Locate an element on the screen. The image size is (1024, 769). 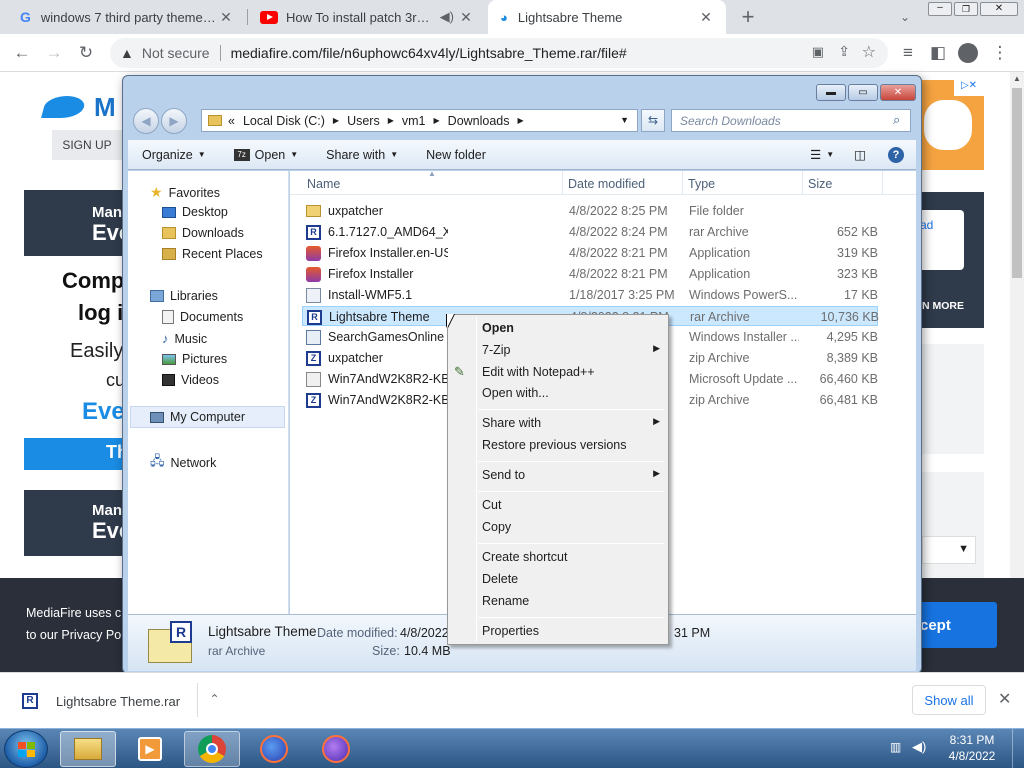
menu-item-open: Open is located at coordinates (572, 328).